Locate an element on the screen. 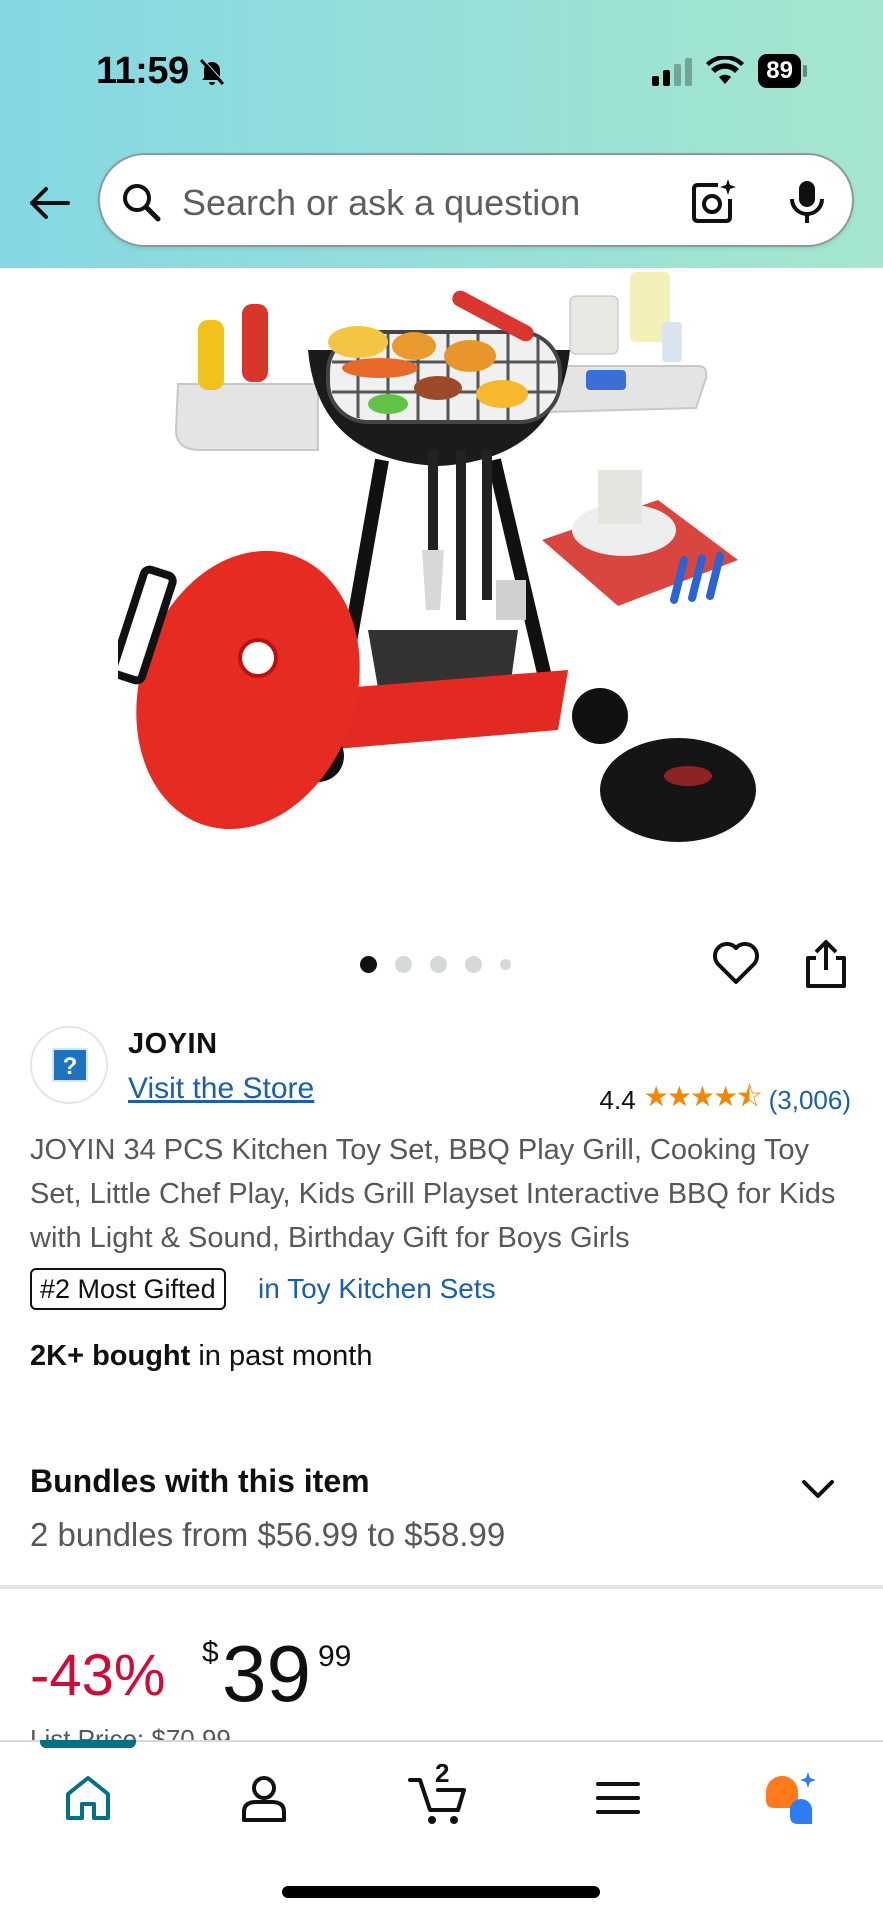 Image resolution: width=883 pixels, height=1920 pixels. image-carousel-dots is located at coordinates (435, 964).